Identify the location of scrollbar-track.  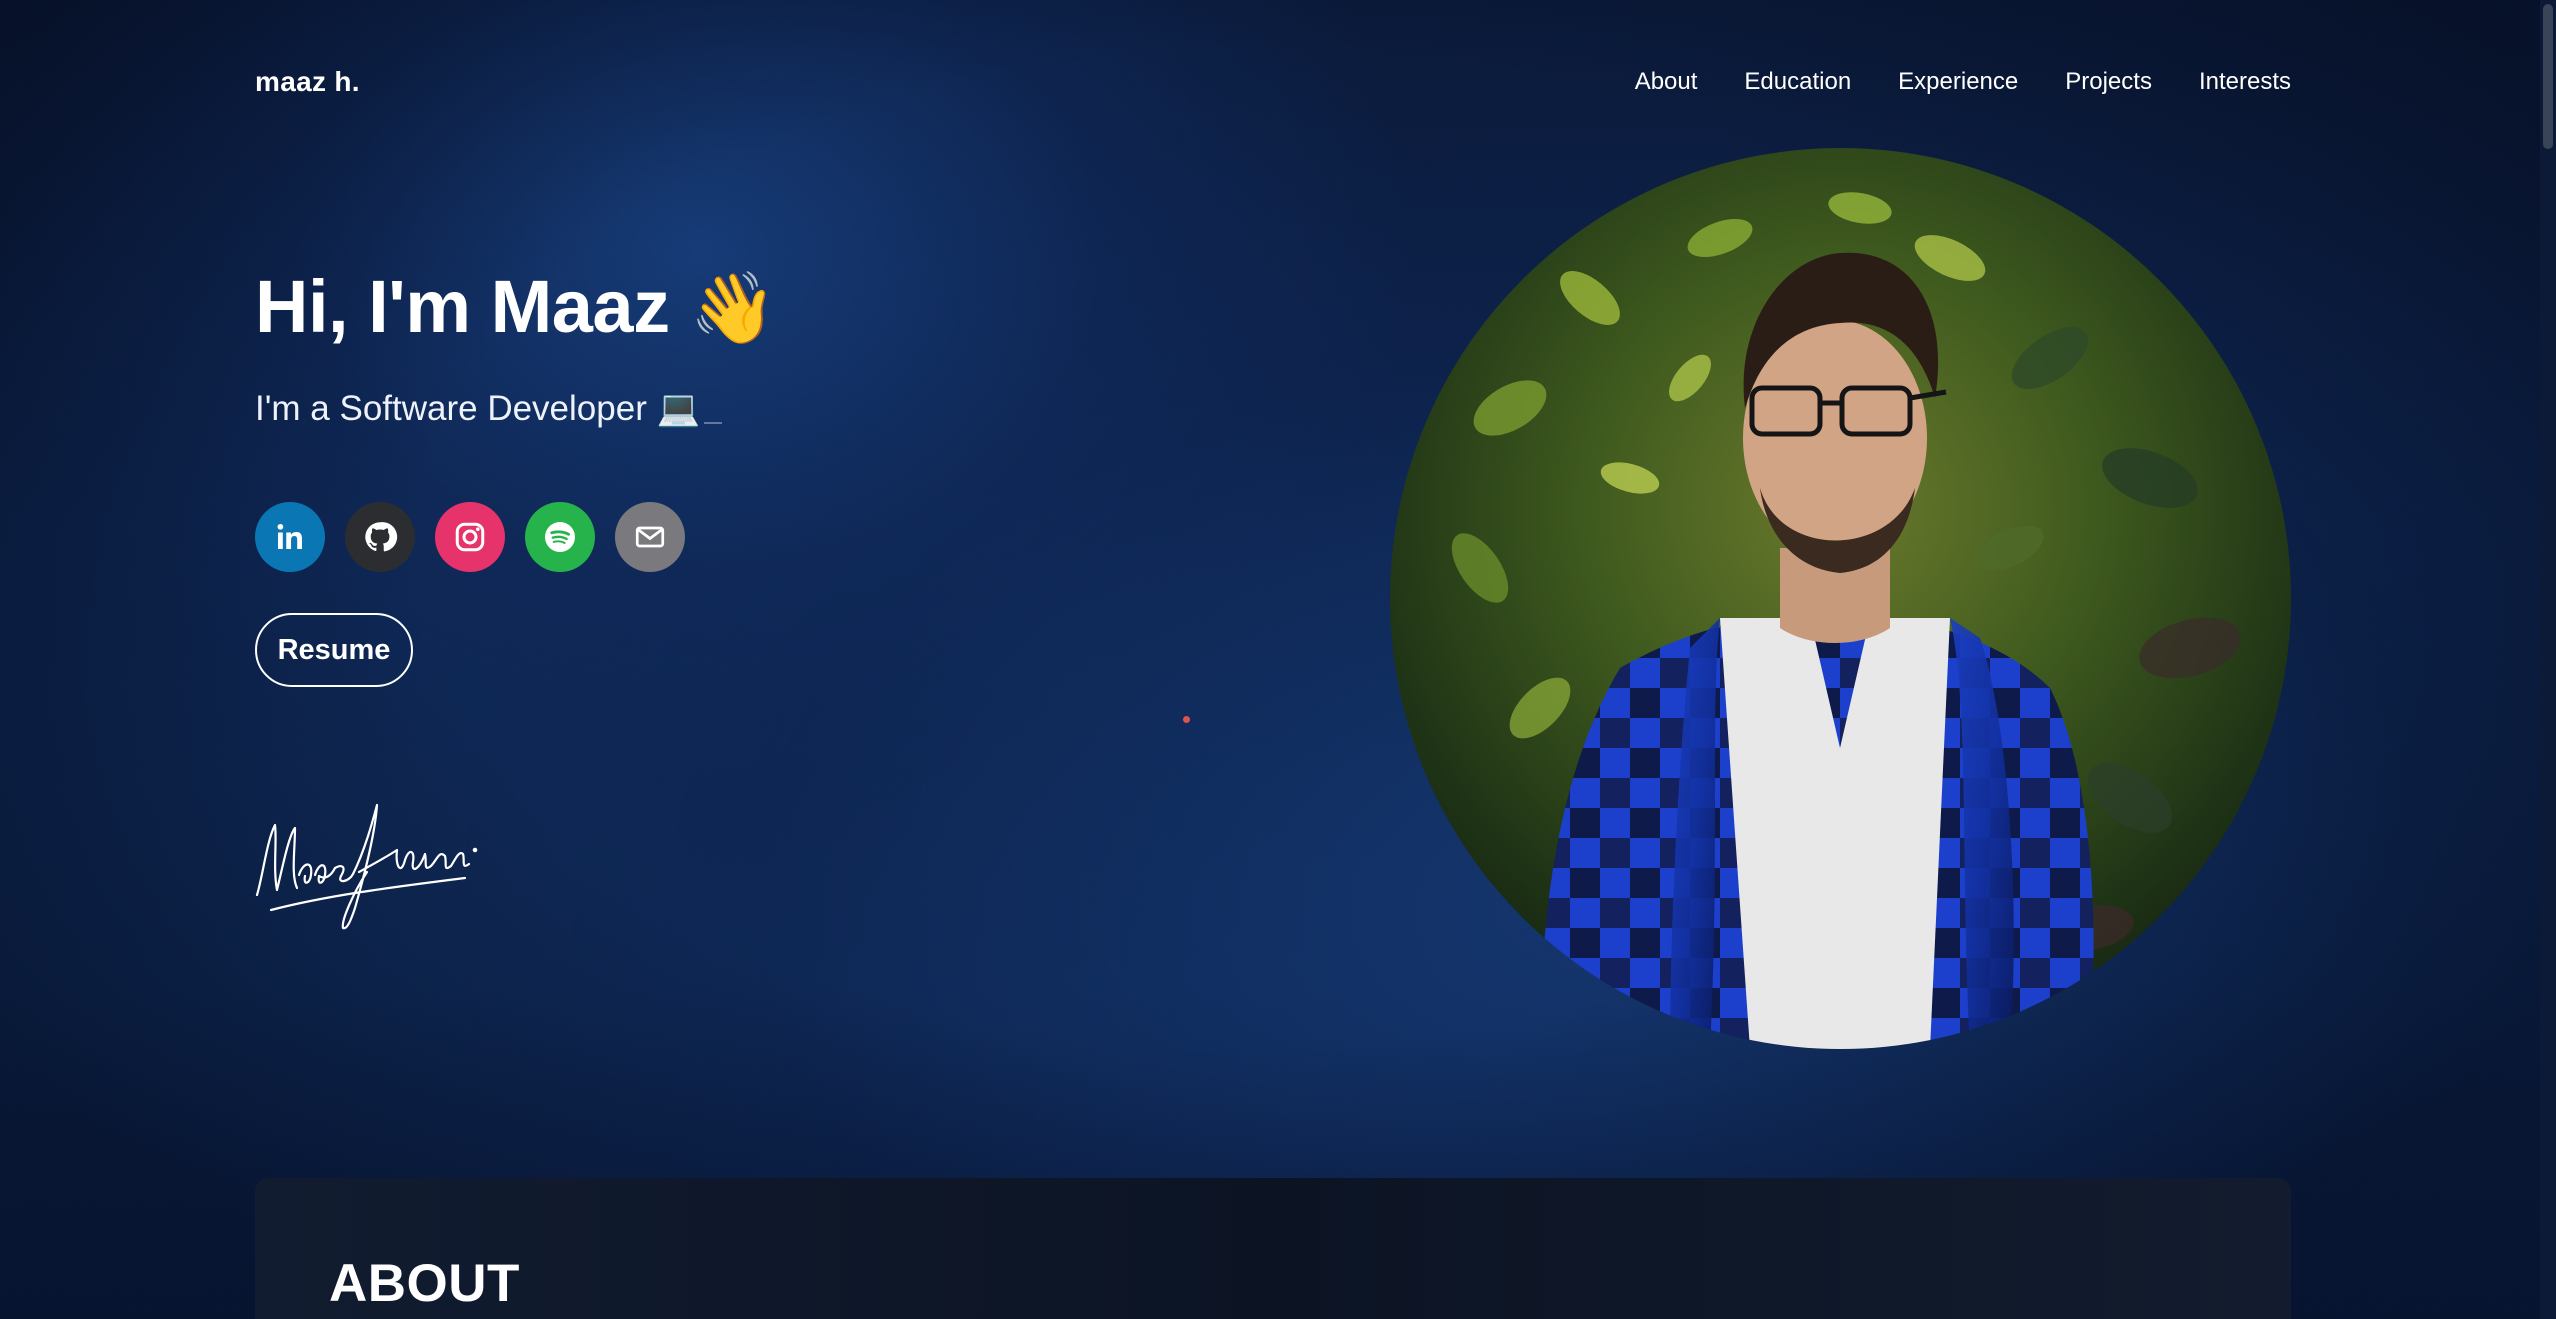
(2548, 659).